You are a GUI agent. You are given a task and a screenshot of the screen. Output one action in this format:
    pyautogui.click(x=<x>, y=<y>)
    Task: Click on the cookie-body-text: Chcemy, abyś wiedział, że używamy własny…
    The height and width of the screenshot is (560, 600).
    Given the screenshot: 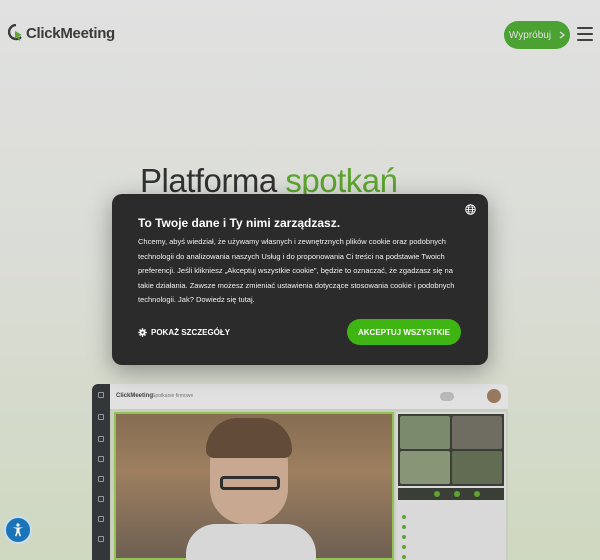 What is the action you would take?
    pyautogui.click(x=296, y=270)
    